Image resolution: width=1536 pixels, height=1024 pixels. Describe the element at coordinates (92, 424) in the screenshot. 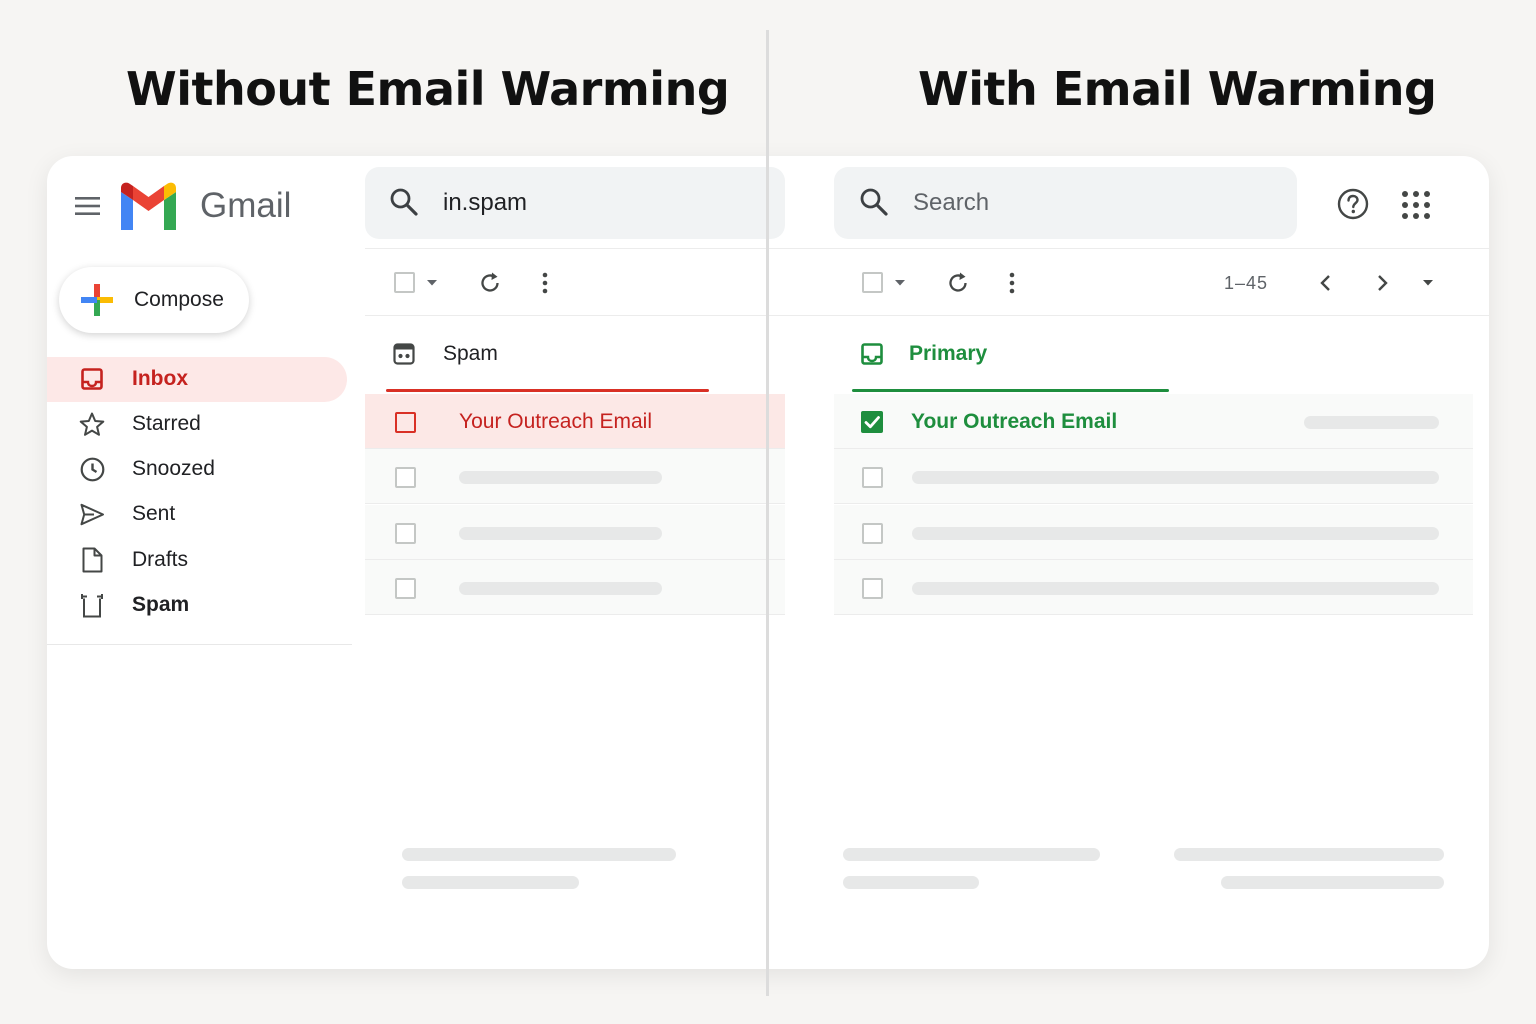

I see `star-icon` at that location.